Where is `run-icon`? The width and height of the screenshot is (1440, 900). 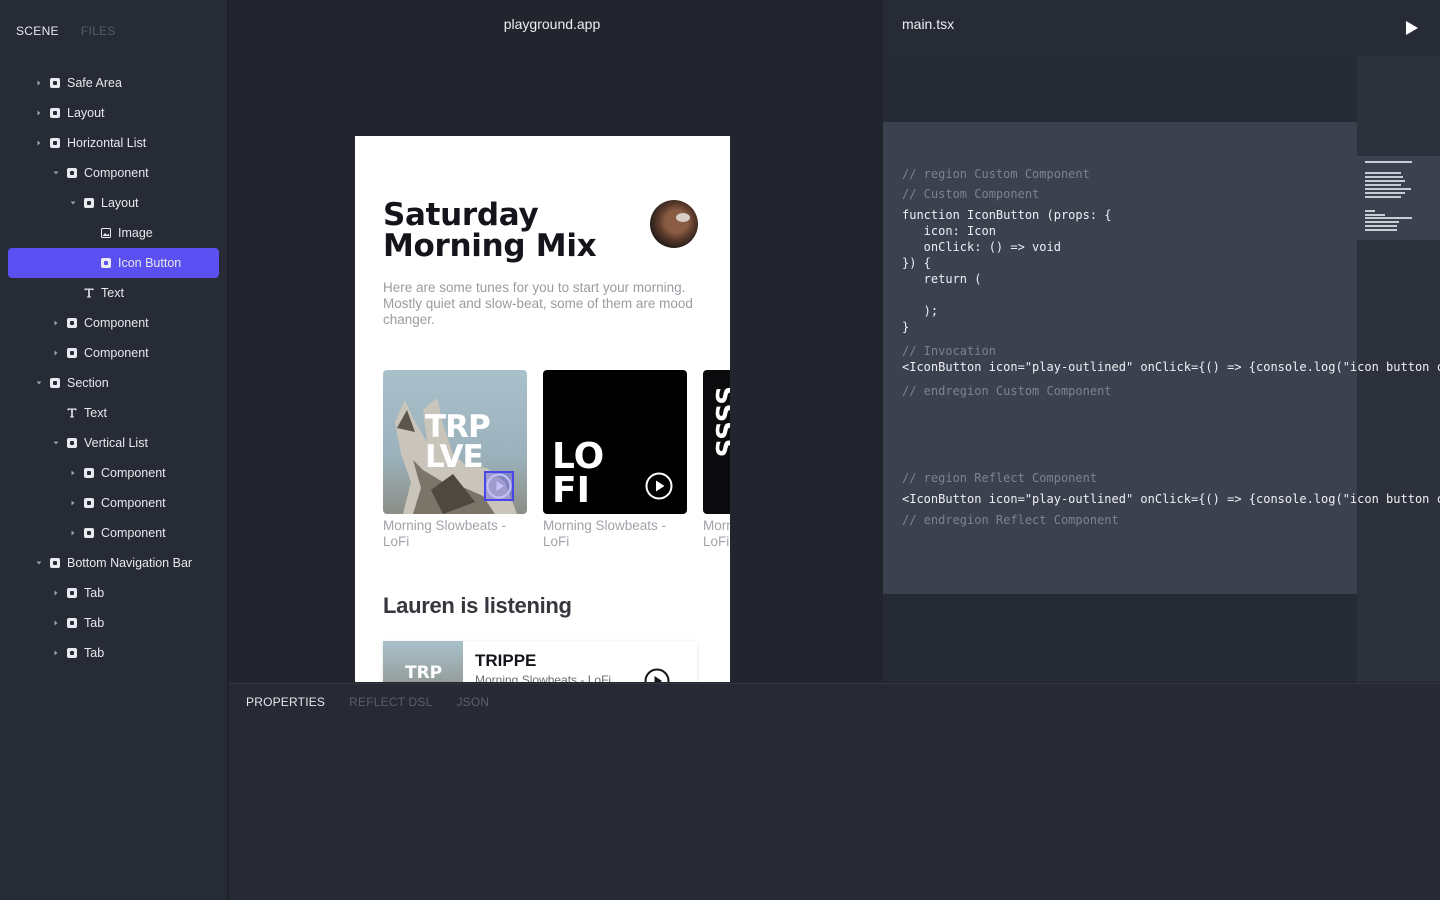 run-icon is located at coordinates (1412, 28).